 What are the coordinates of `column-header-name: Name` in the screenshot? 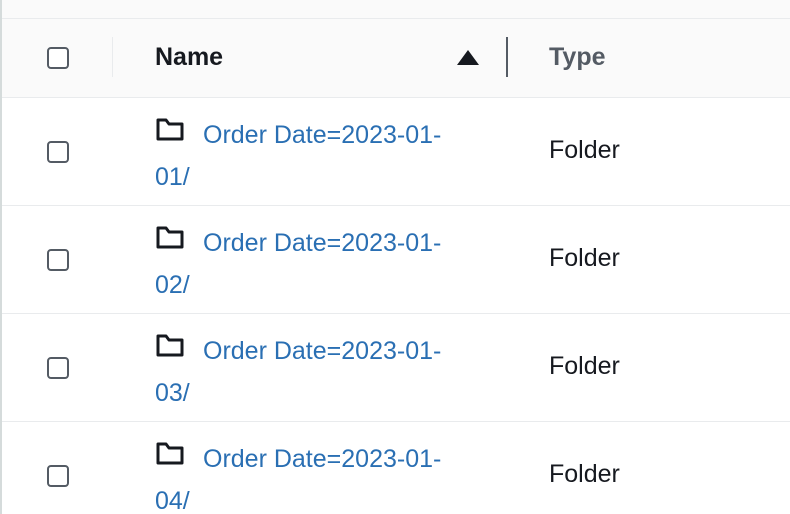 It's located at (189, 57).